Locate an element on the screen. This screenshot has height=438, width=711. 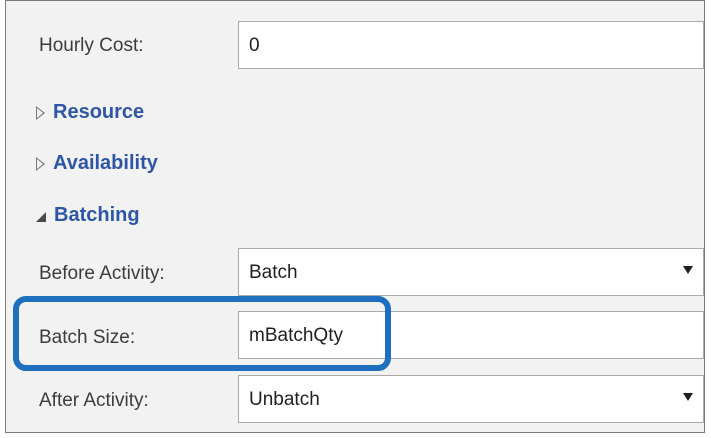
after-activity-select: Unbatch is located at coordinates (471, 399).